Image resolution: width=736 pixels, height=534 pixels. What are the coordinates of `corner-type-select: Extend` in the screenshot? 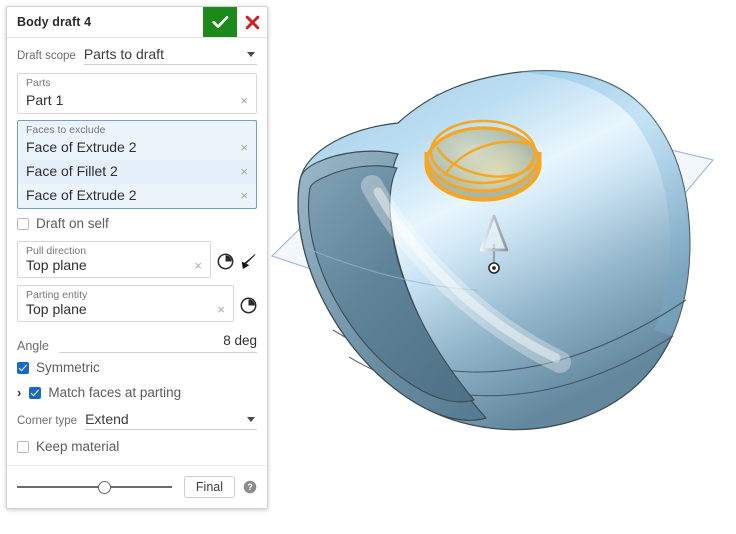 It's located at (171, 420).